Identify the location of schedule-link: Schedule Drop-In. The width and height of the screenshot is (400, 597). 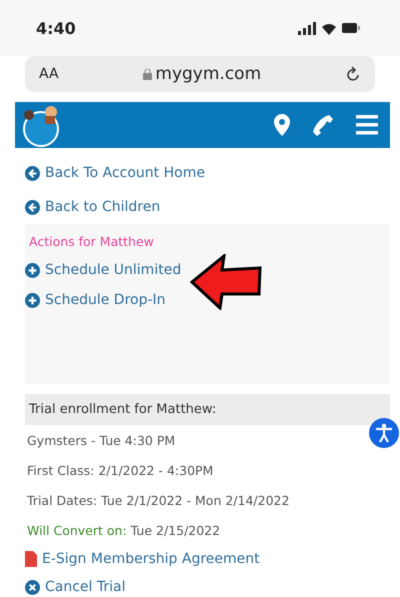
(207, 300).